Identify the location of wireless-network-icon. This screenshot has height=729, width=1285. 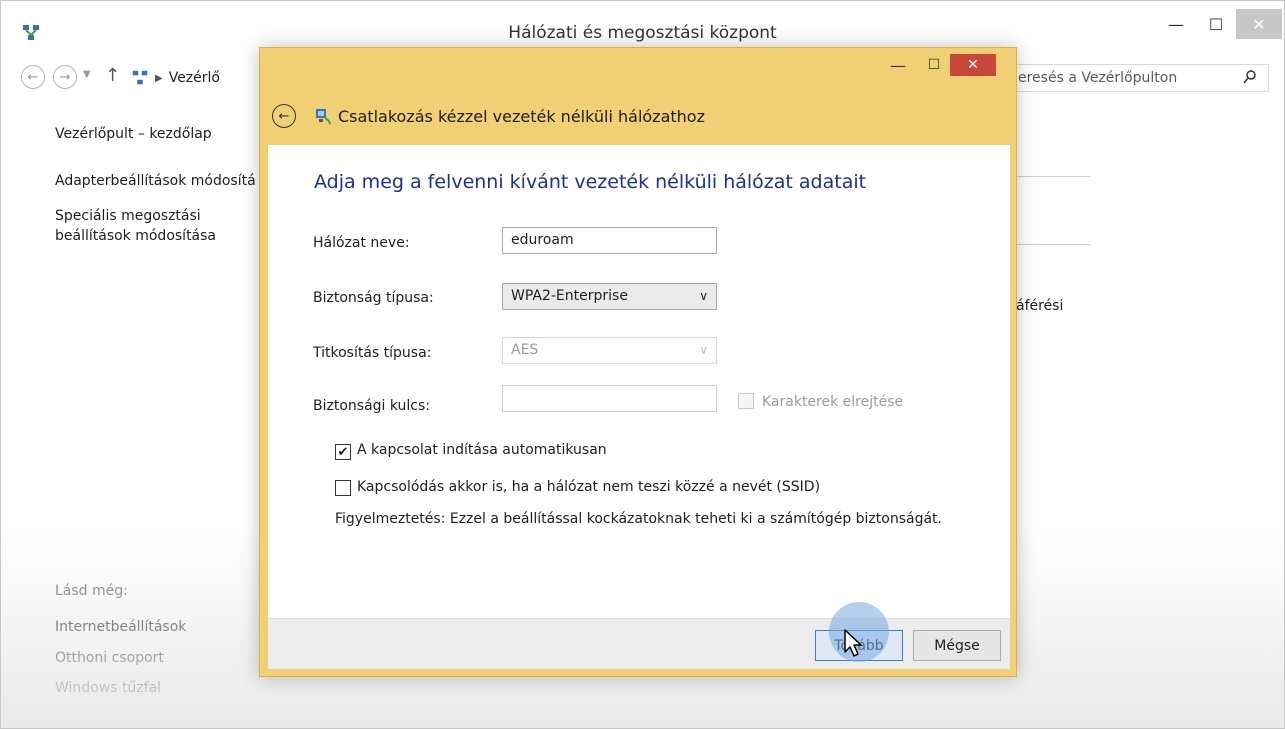
(323, 117).